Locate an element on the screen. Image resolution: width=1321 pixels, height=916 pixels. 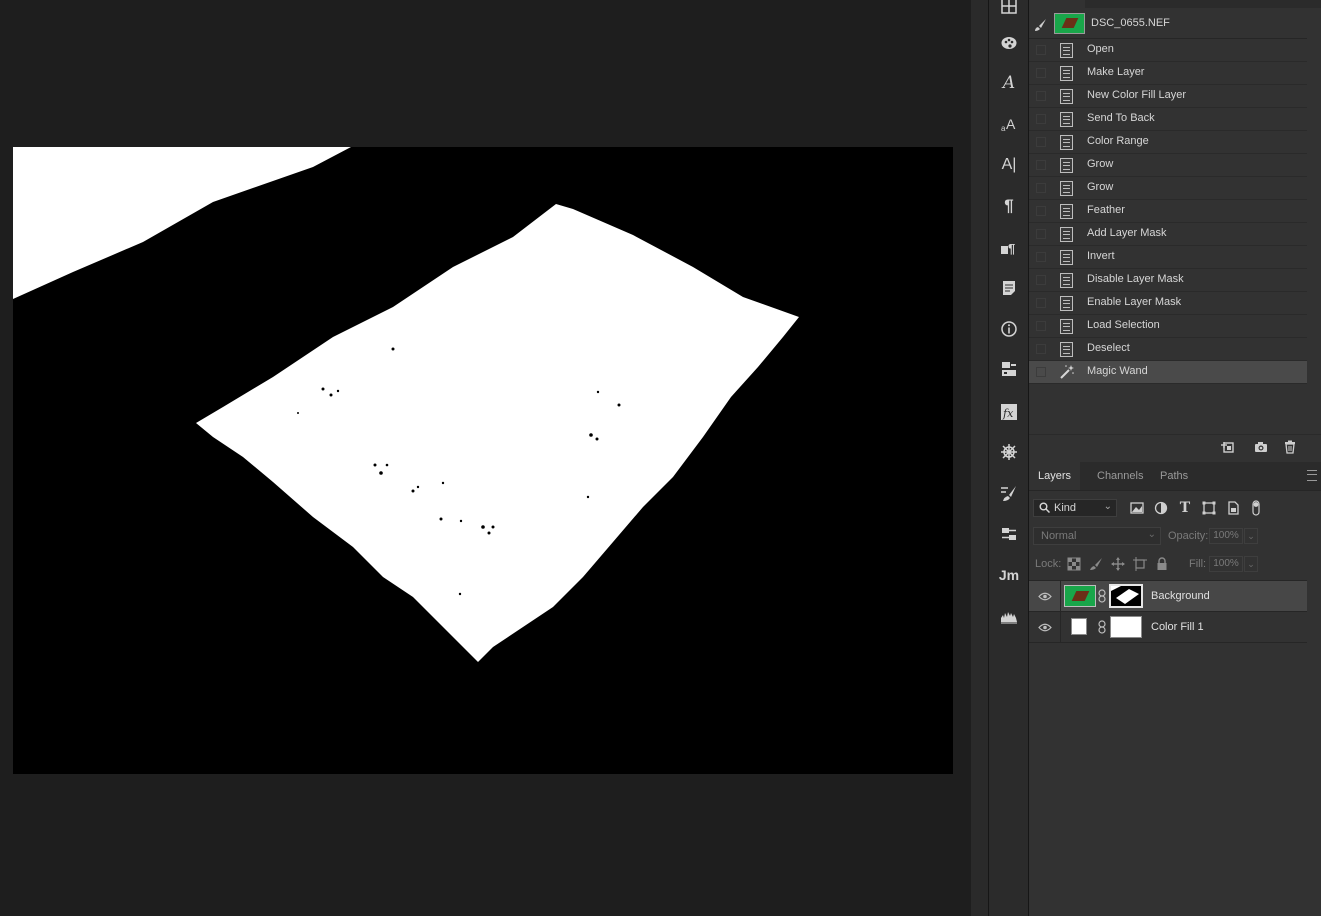
fill-input: 100% is located at coordinates (1226, 564).